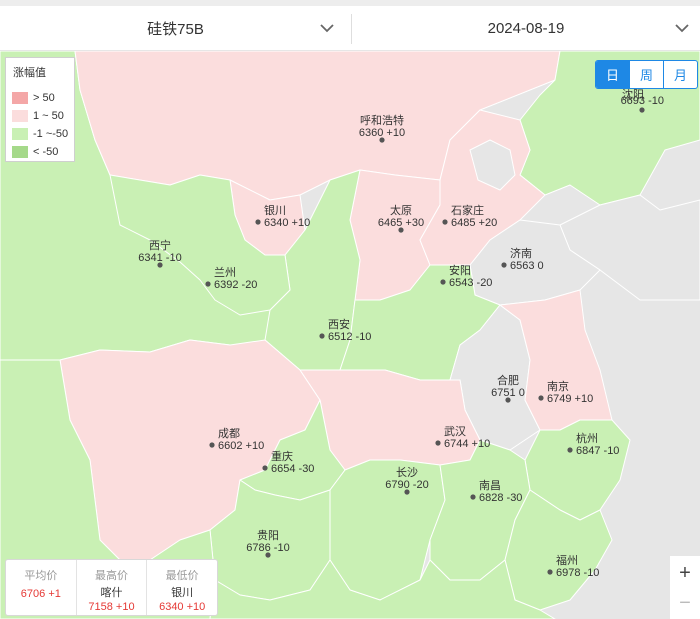  I want to click on city-price-label: 6693 -10, so click(642, 101).